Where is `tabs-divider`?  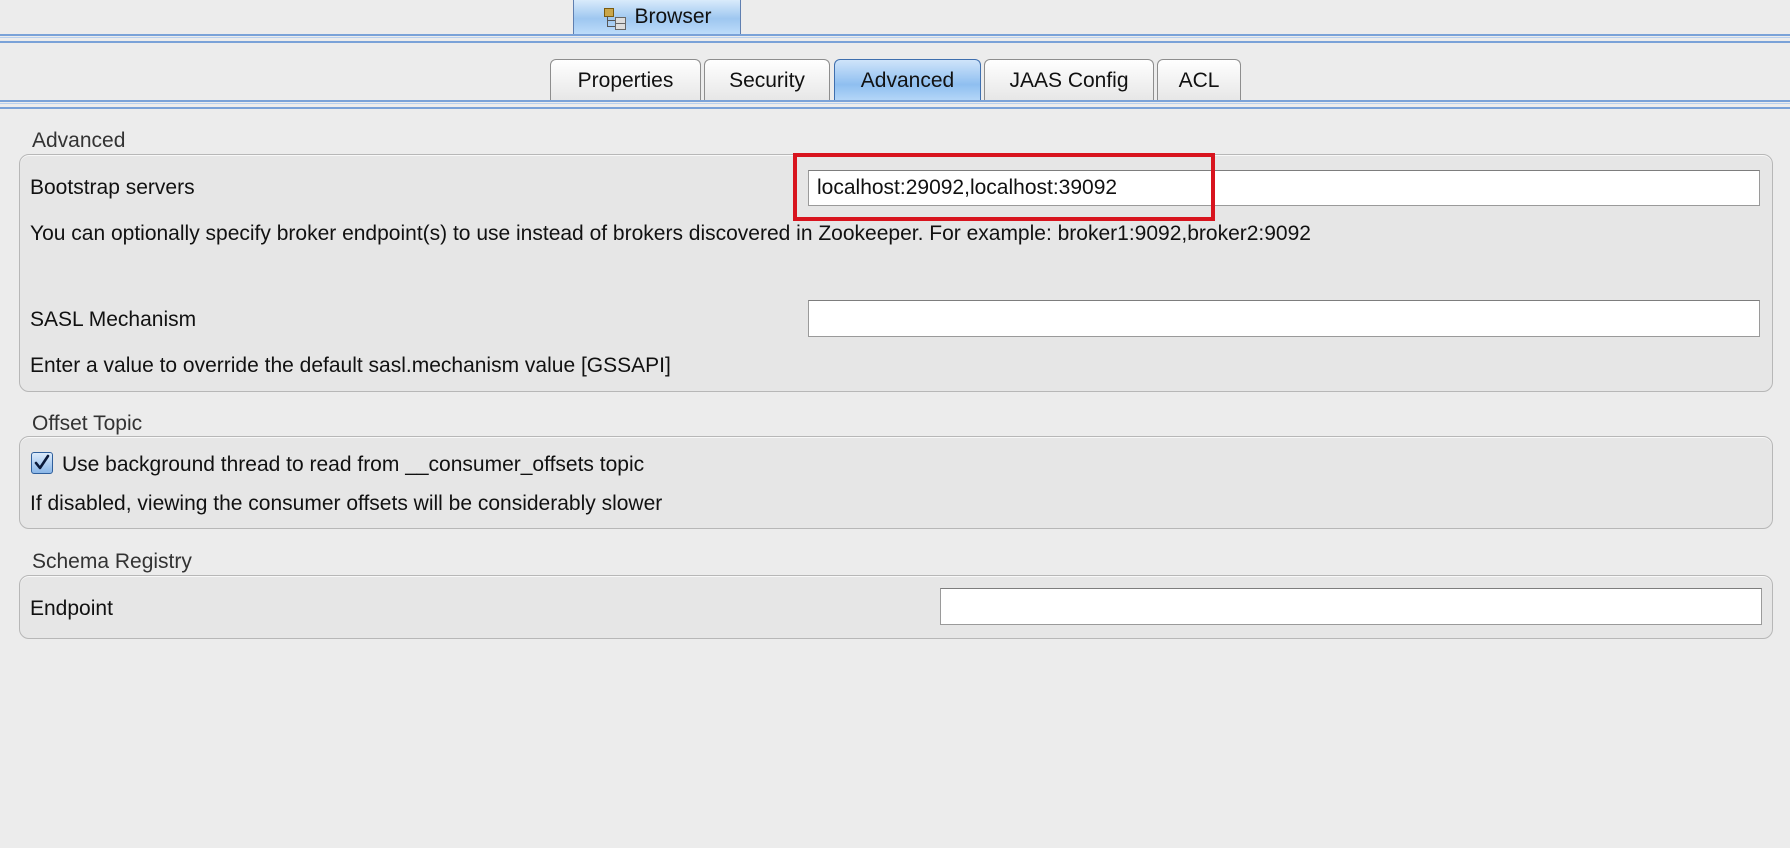
tabs-divider is located at coordinates (895, 105).